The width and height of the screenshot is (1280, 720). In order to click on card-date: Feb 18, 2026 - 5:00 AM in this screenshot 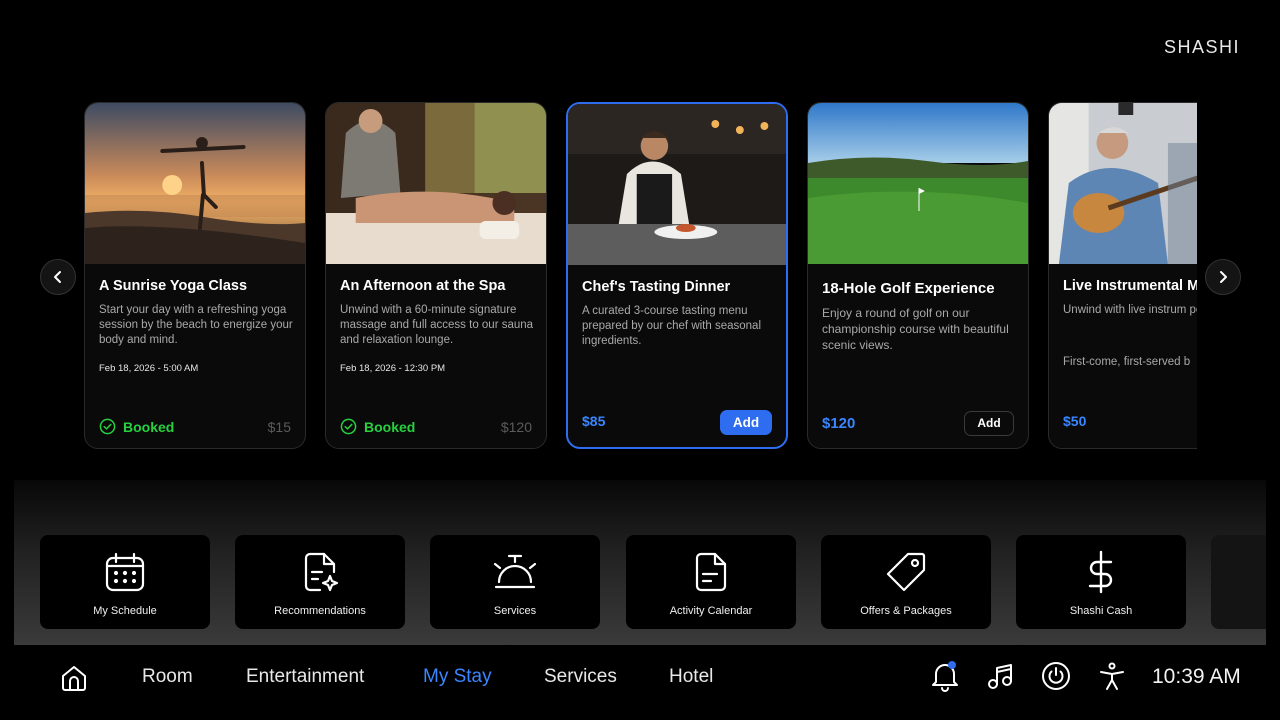, I will do `click(149, 368)`.